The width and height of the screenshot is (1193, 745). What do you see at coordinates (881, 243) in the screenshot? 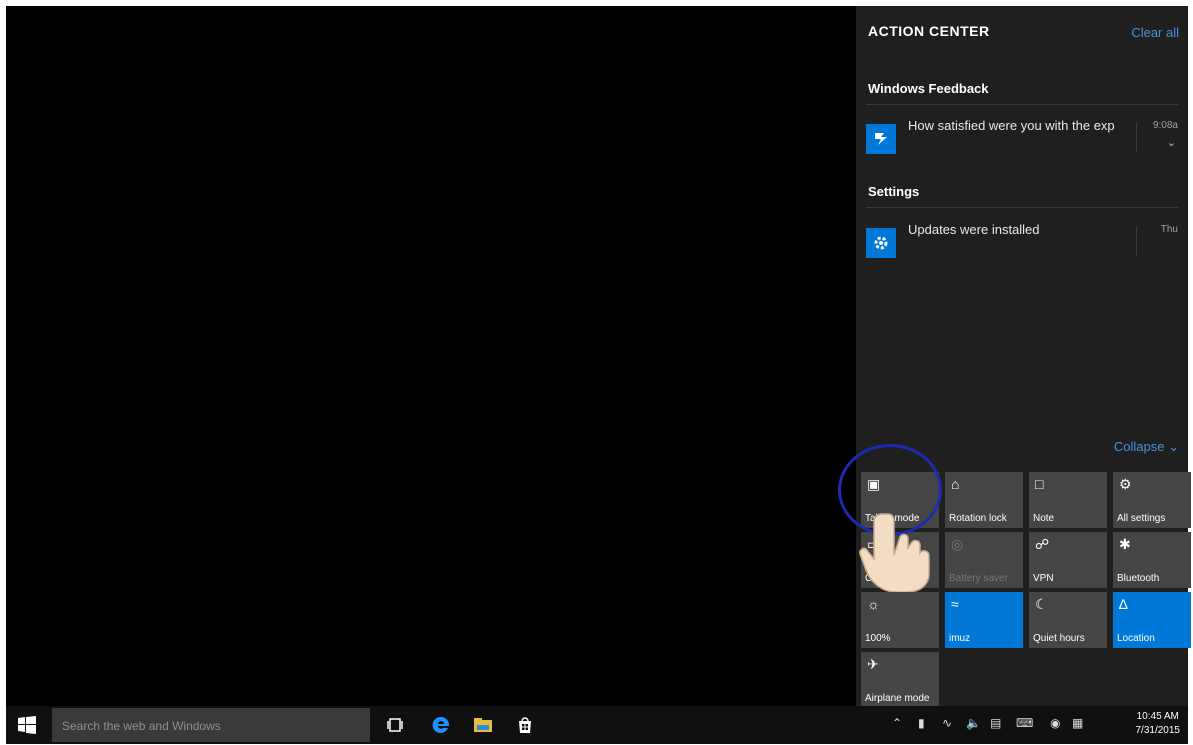
I see `gear-icon` at bounding box center [881, 243].